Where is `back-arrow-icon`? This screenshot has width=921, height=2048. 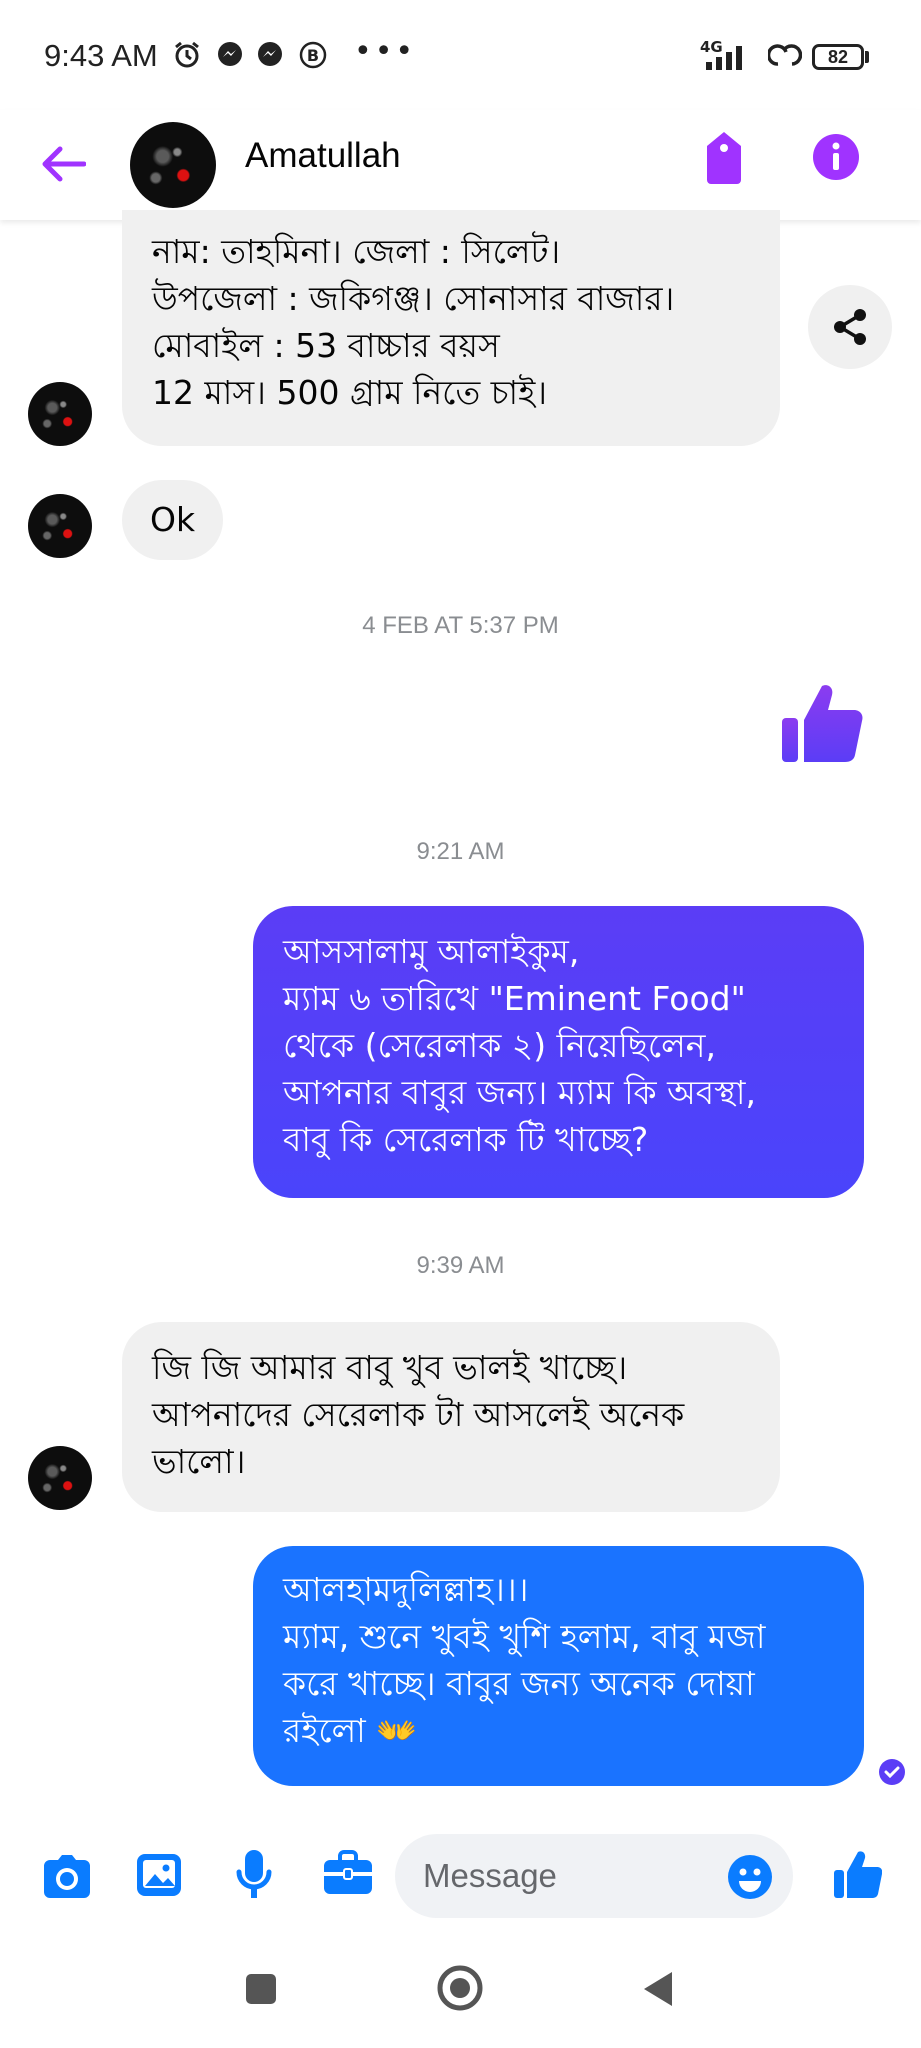 back-arrow-icon is located at coordinates (63, 166).